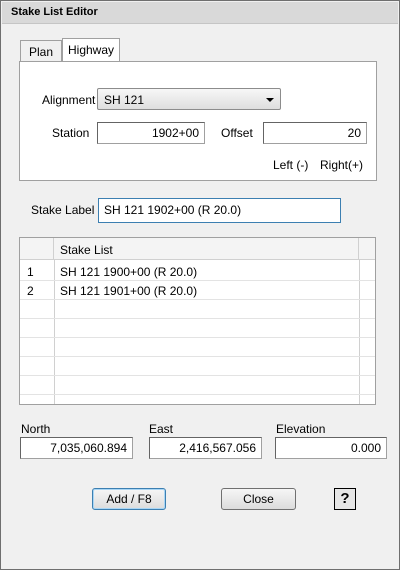  I want to click on table-row: 1 SH 121 1900+00 (R 20.0), so click(197, 271).